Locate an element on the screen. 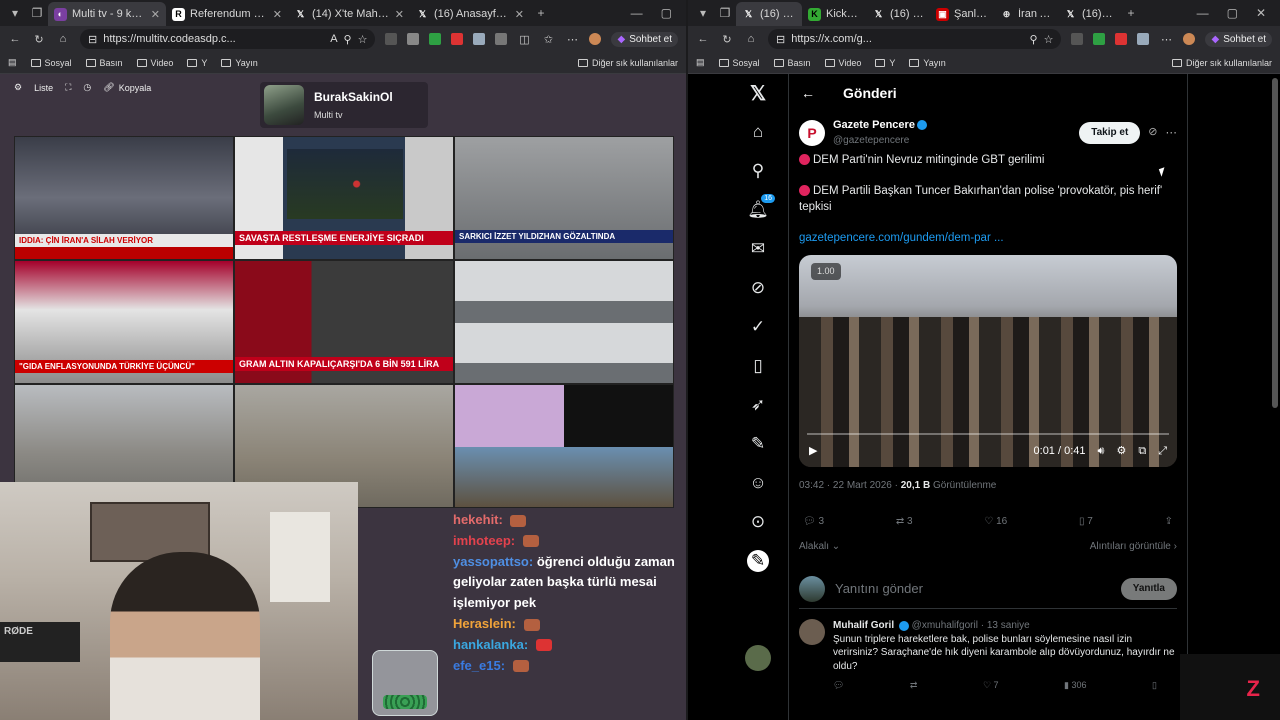 The image size is (1280, 720). reply-icon: 💬︎ is located at coordinates (838, 685).